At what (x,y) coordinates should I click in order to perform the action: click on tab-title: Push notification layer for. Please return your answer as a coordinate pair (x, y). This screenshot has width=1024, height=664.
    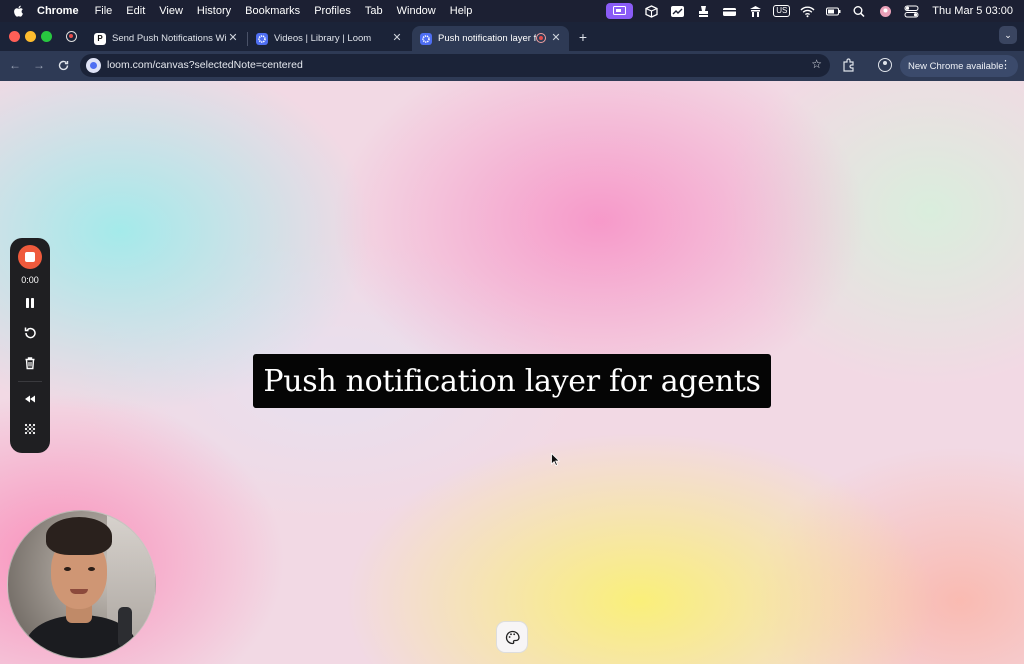
    Looking at the image, I should click on (487, 38).